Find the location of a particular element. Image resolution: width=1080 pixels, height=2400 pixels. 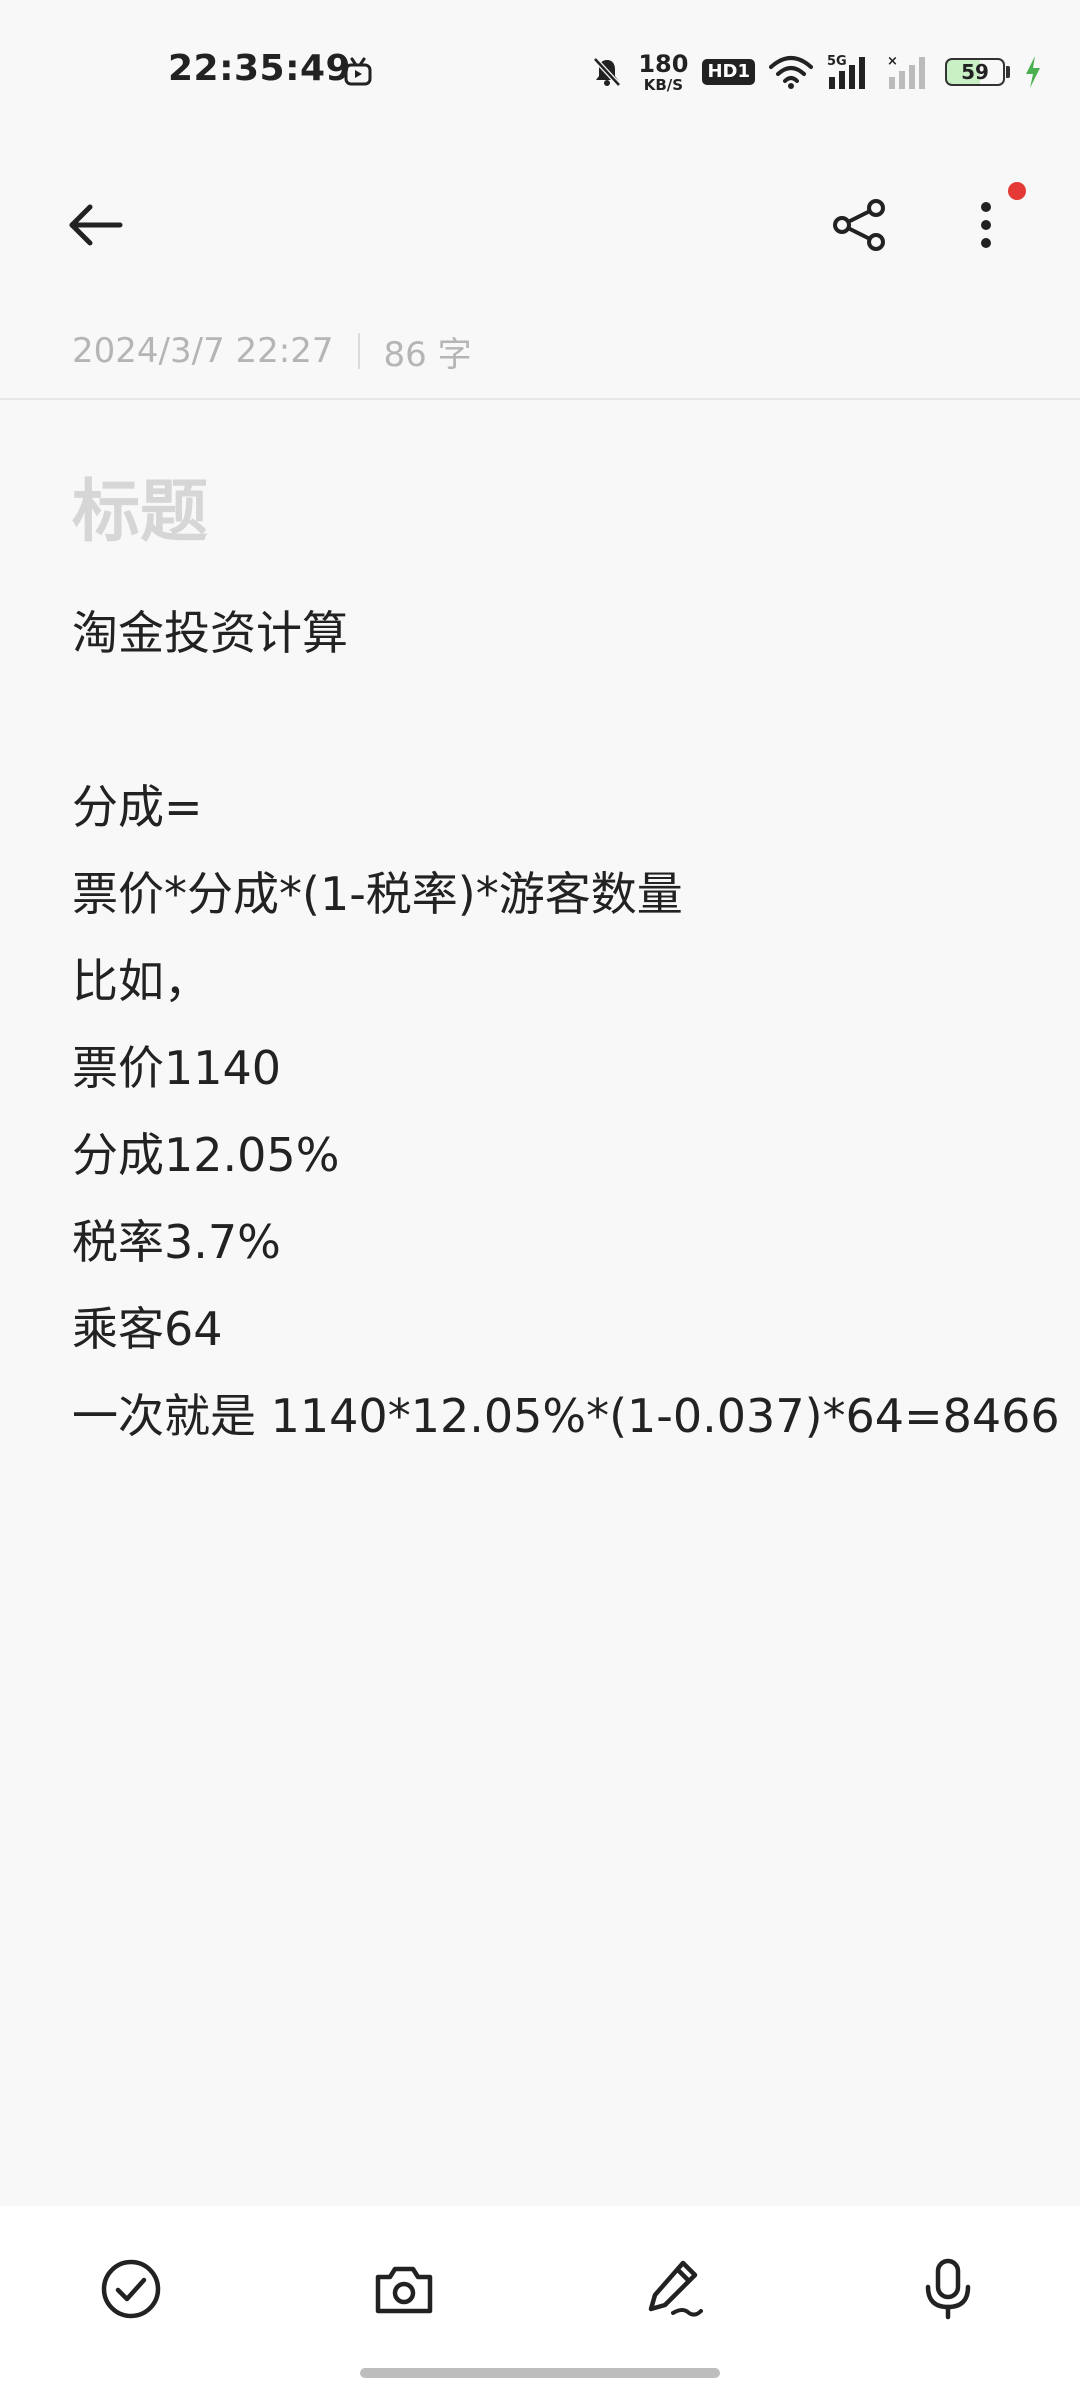

note-line: 淘金投资计算 is located at coordinates (210, 633).